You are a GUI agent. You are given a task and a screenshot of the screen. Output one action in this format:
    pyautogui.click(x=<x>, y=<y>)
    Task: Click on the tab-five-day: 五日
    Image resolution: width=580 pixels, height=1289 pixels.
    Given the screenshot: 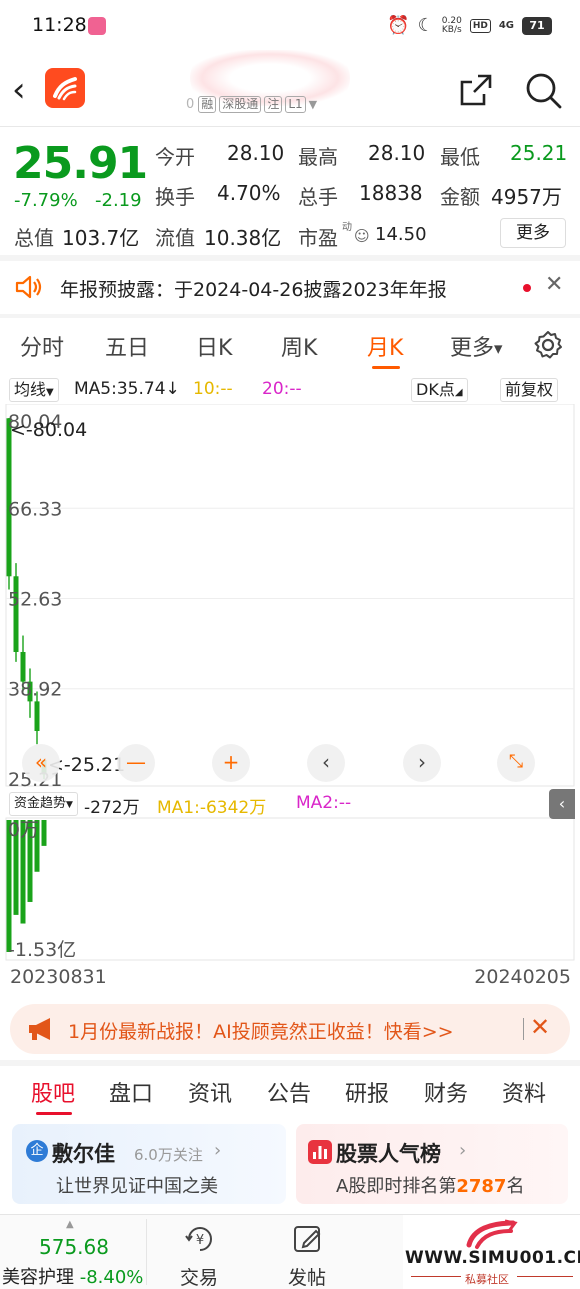 What is the action you would take?
    pyautogui.click(x=127, y=346)
    